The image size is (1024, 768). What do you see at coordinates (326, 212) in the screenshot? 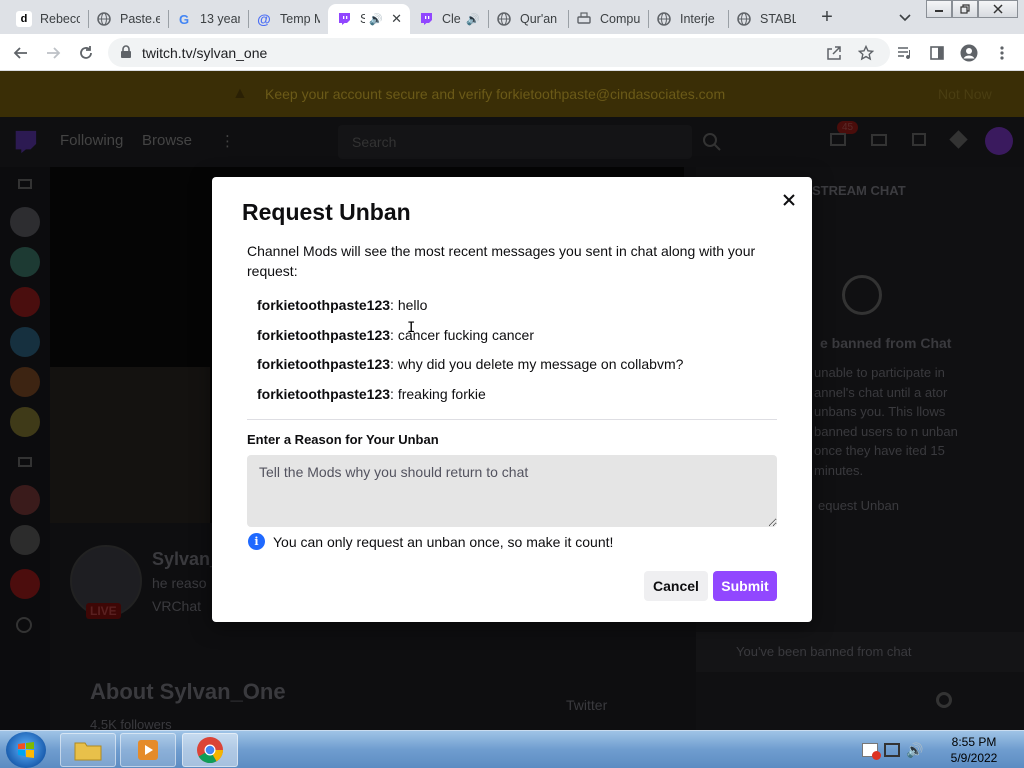
I see `modal-title: Request Unban` at bounding box center [326, 212].